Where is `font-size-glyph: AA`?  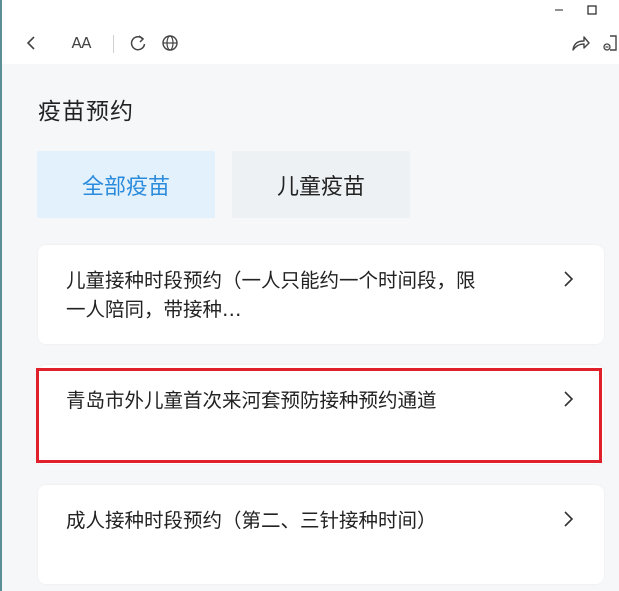 font-size-glyph: AA is located at coordinates (81, 43).